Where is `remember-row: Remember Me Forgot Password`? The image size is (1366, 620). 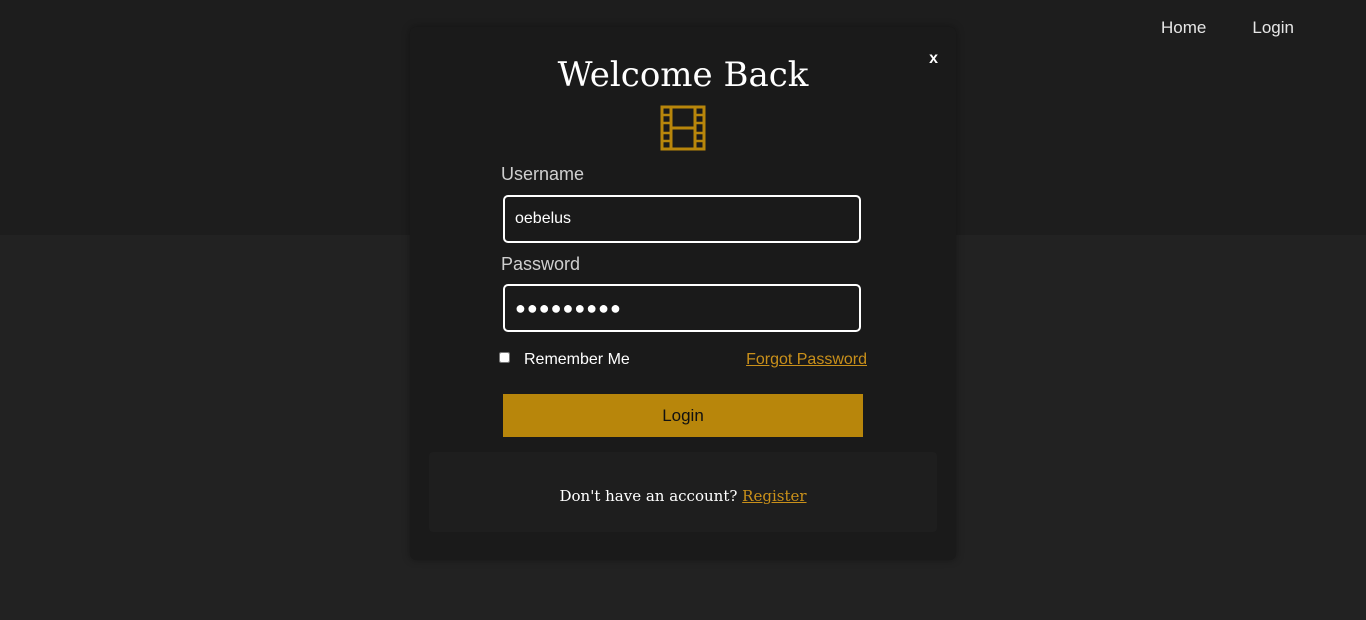
remember-row: Remember Me Forgot Password is located at coordinates (683, 361).